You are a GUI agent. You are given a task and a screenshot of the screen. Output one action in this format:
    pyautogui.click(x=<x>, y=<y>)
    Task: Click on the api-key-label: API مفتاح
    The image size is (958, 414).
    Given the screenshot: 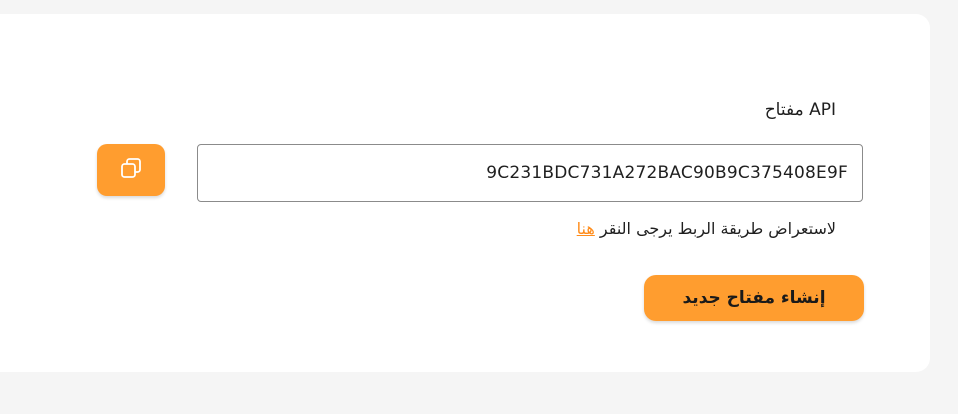 What is the action you would take?
    pyautogui.click(x=800, y=110)
    